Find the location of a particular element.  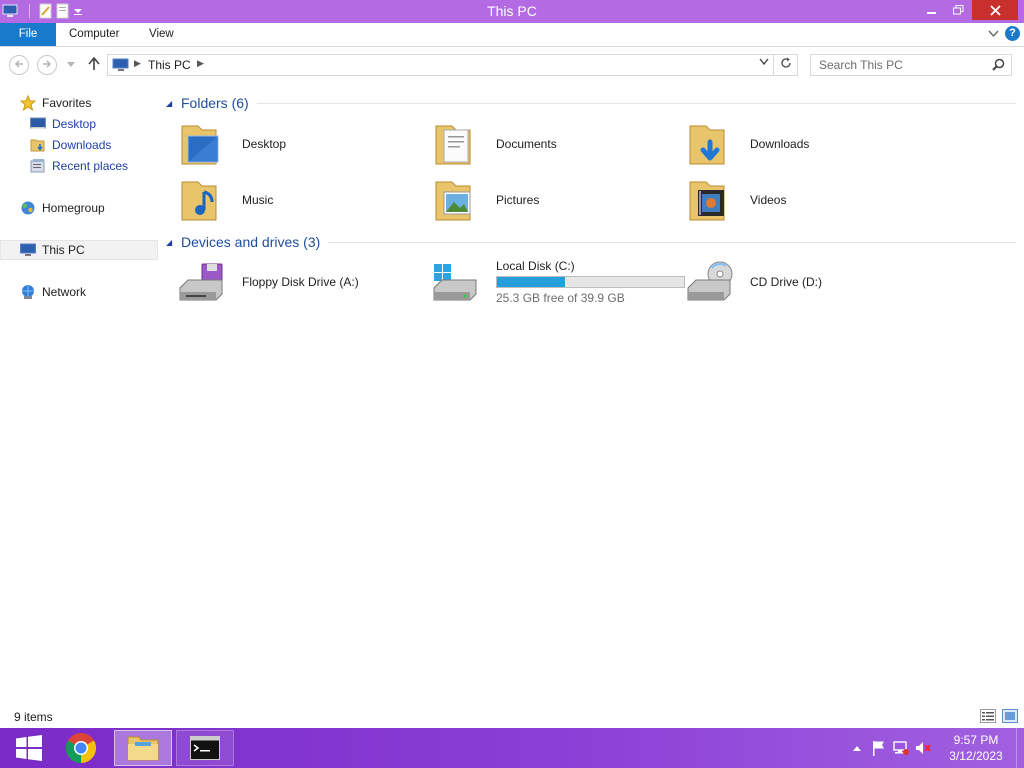

local-disk-icon is located at coordinates (456, 282).